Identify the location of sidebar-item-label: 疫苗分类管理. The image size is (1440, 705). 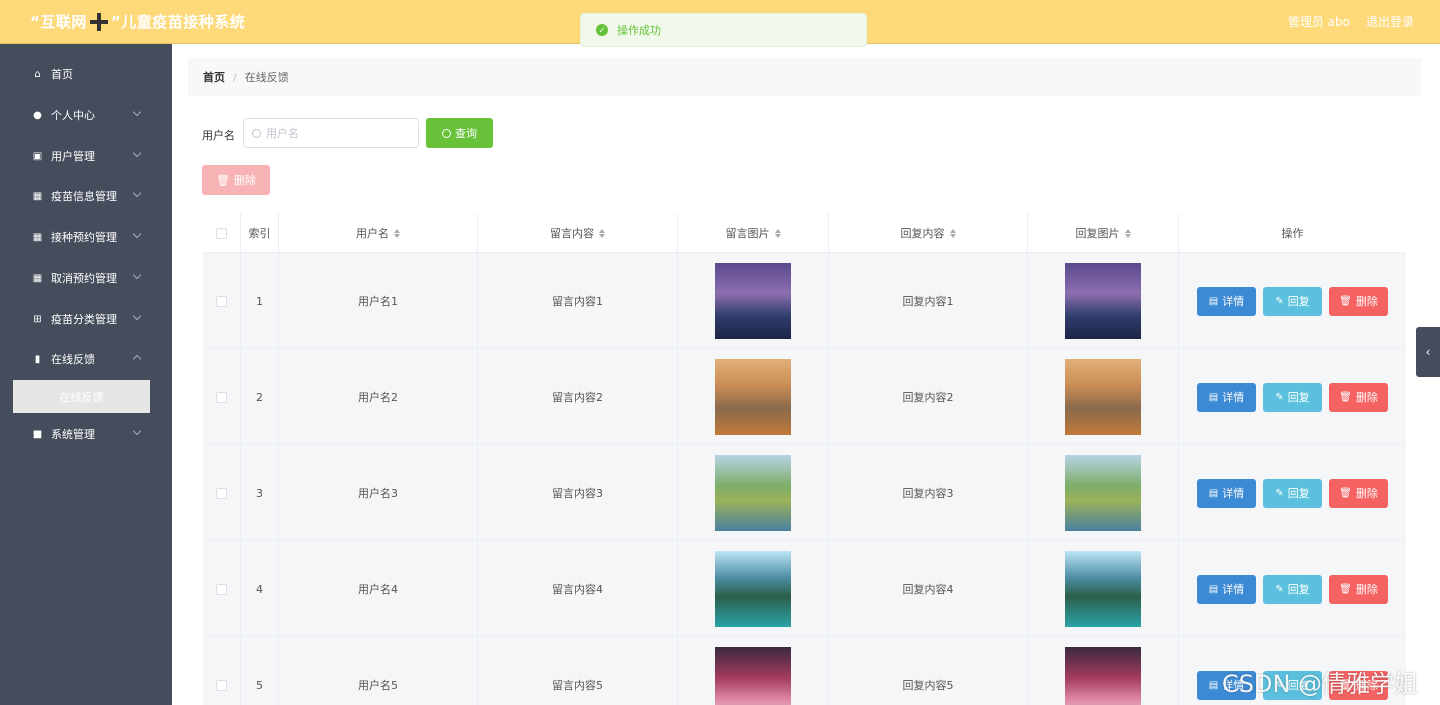
(84, 319).